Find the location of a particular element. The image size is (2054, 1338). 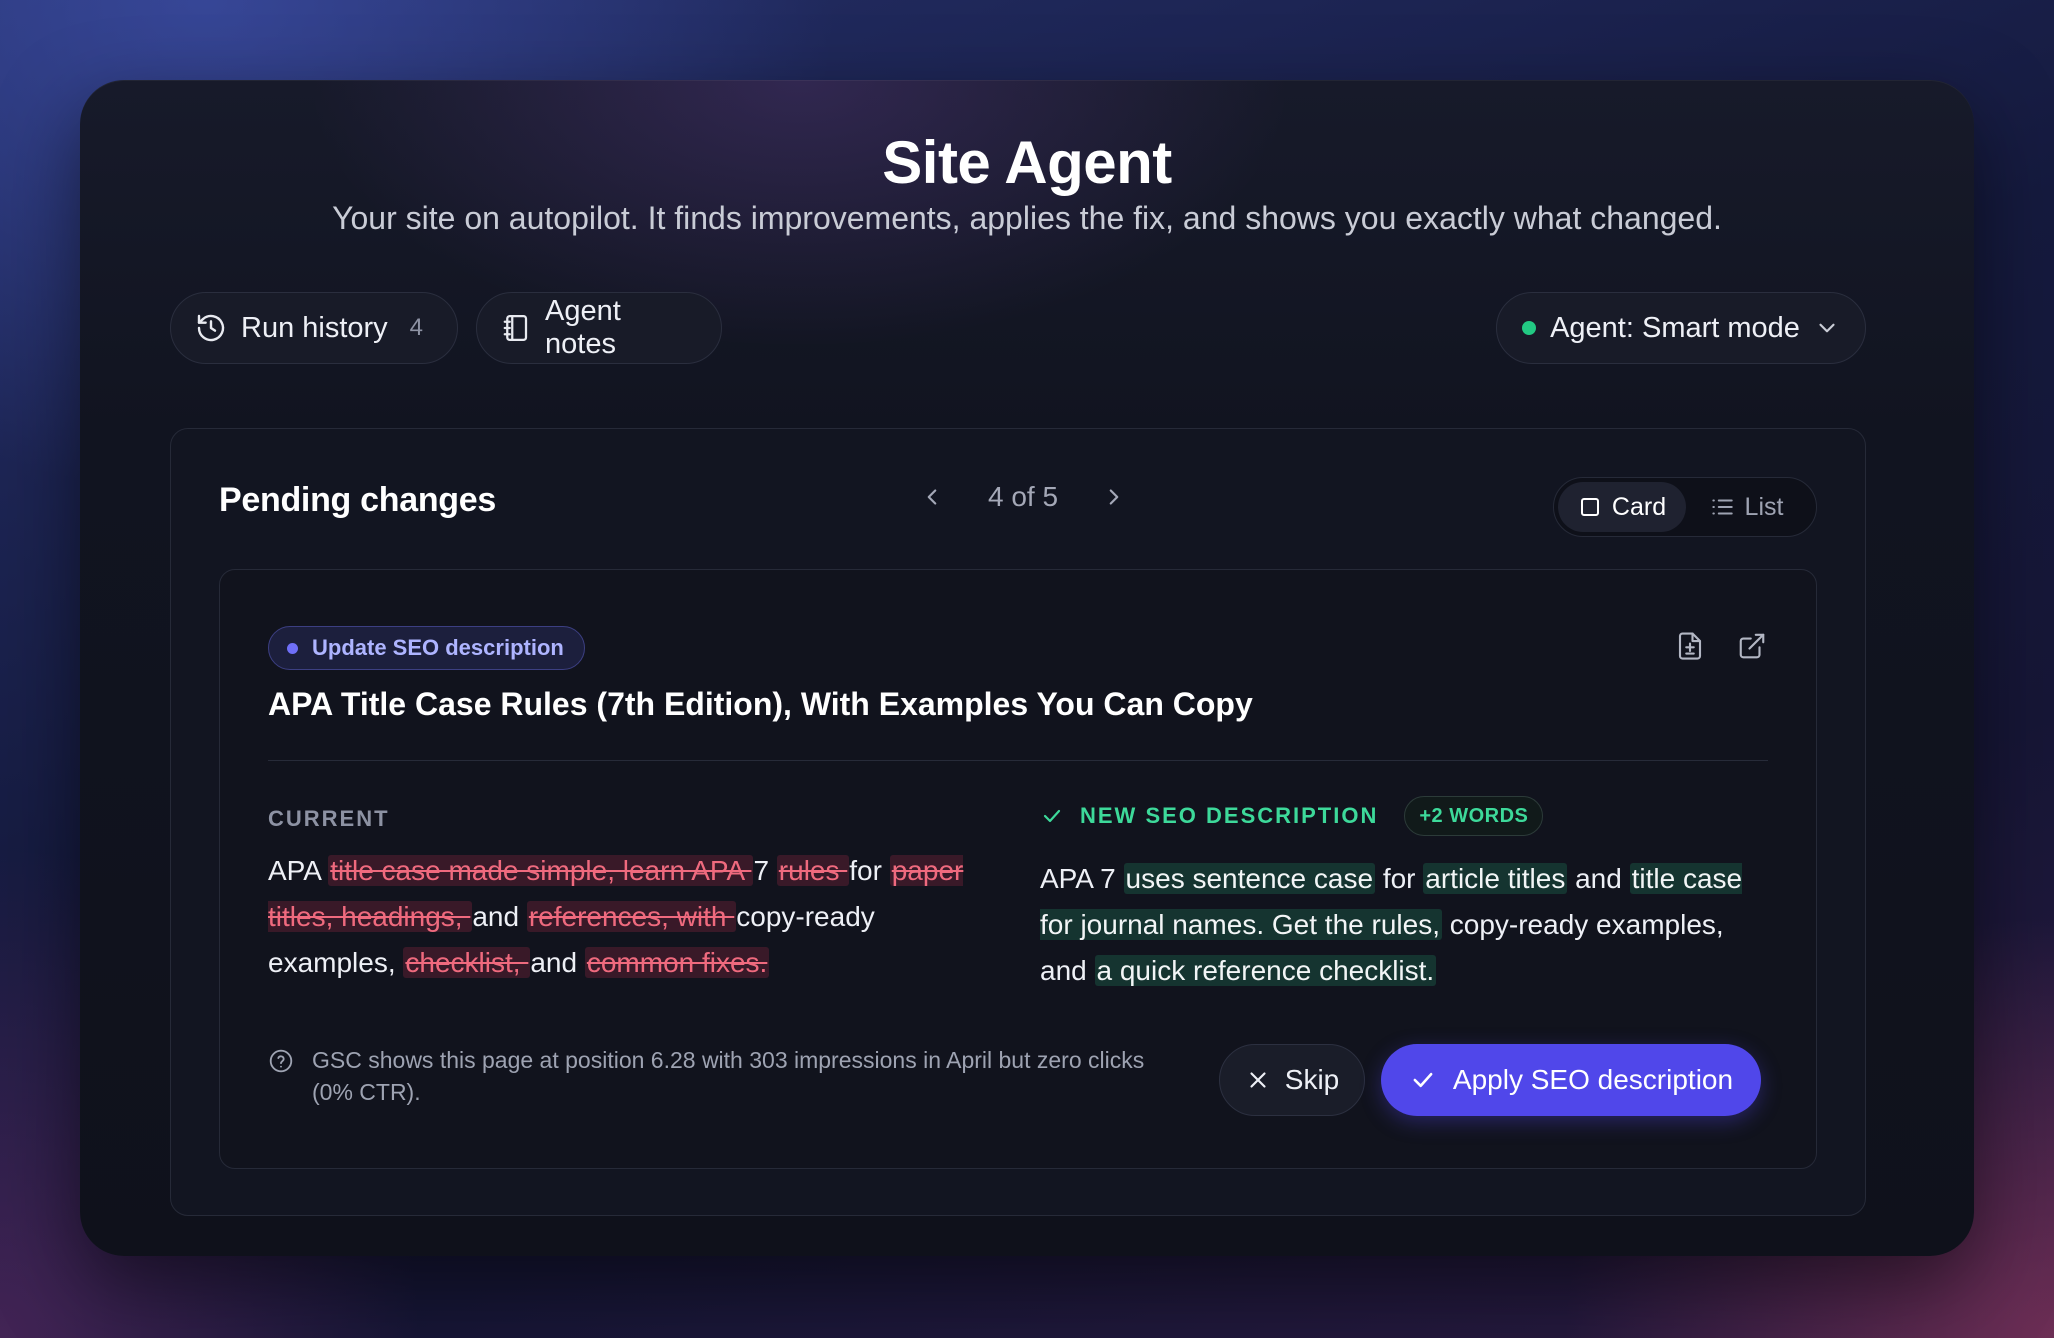

agent-mode-dropdown: Agent: Smart mode is located at coordinates (1681, 328).